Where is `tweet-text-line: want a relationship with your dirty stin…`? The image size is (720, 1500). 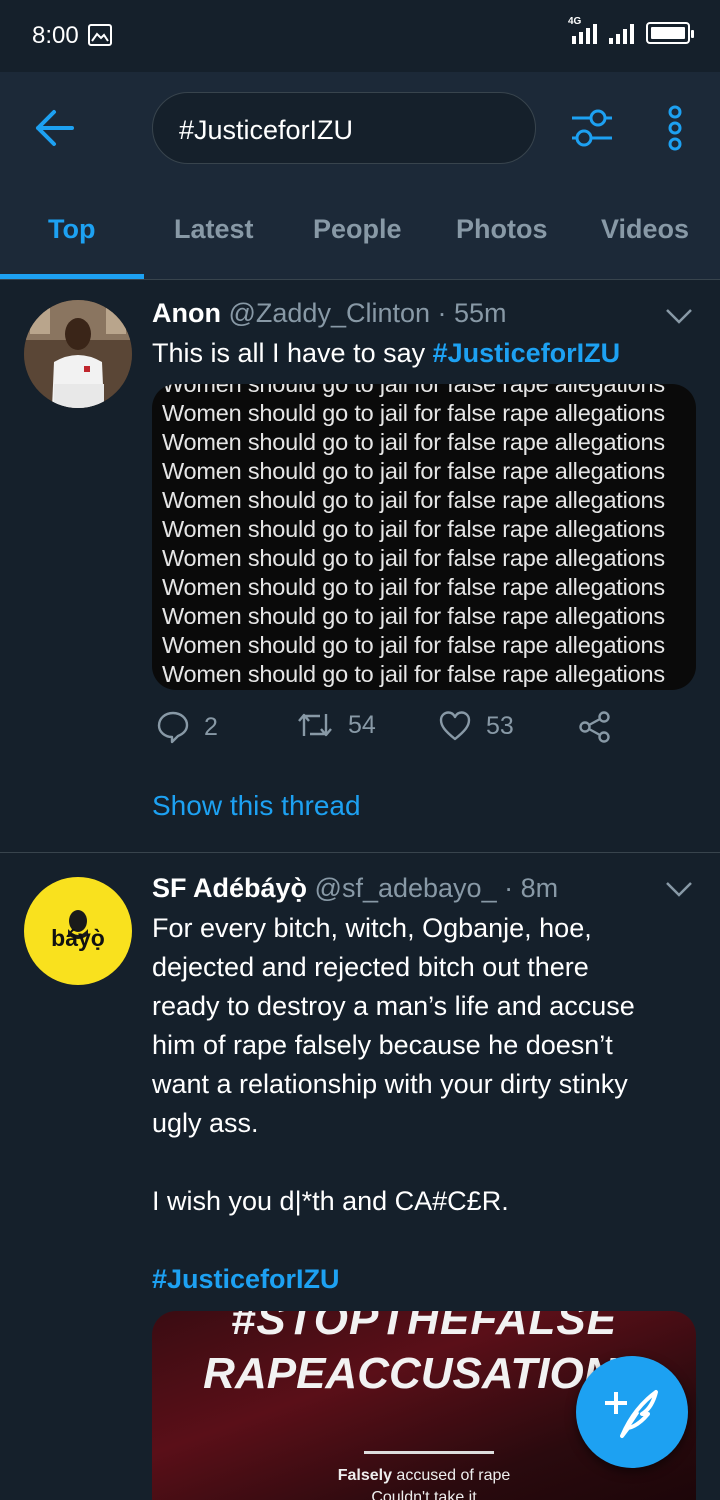
tweet-text-line: want a relationship with your dirty stin… is located at coordinates (390, 1084).